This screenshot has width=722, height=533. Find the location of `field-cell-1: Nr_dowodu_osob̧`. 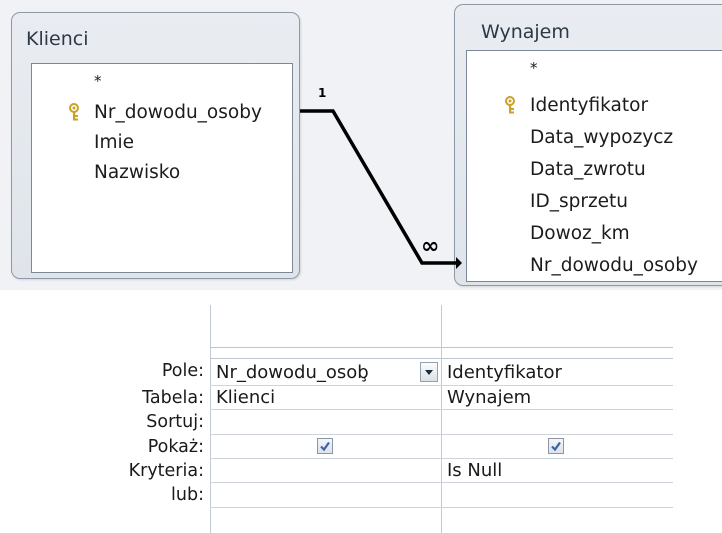

field-cell-1: Nr_dowodu_osob̧ is located at coordinates (292, 373).